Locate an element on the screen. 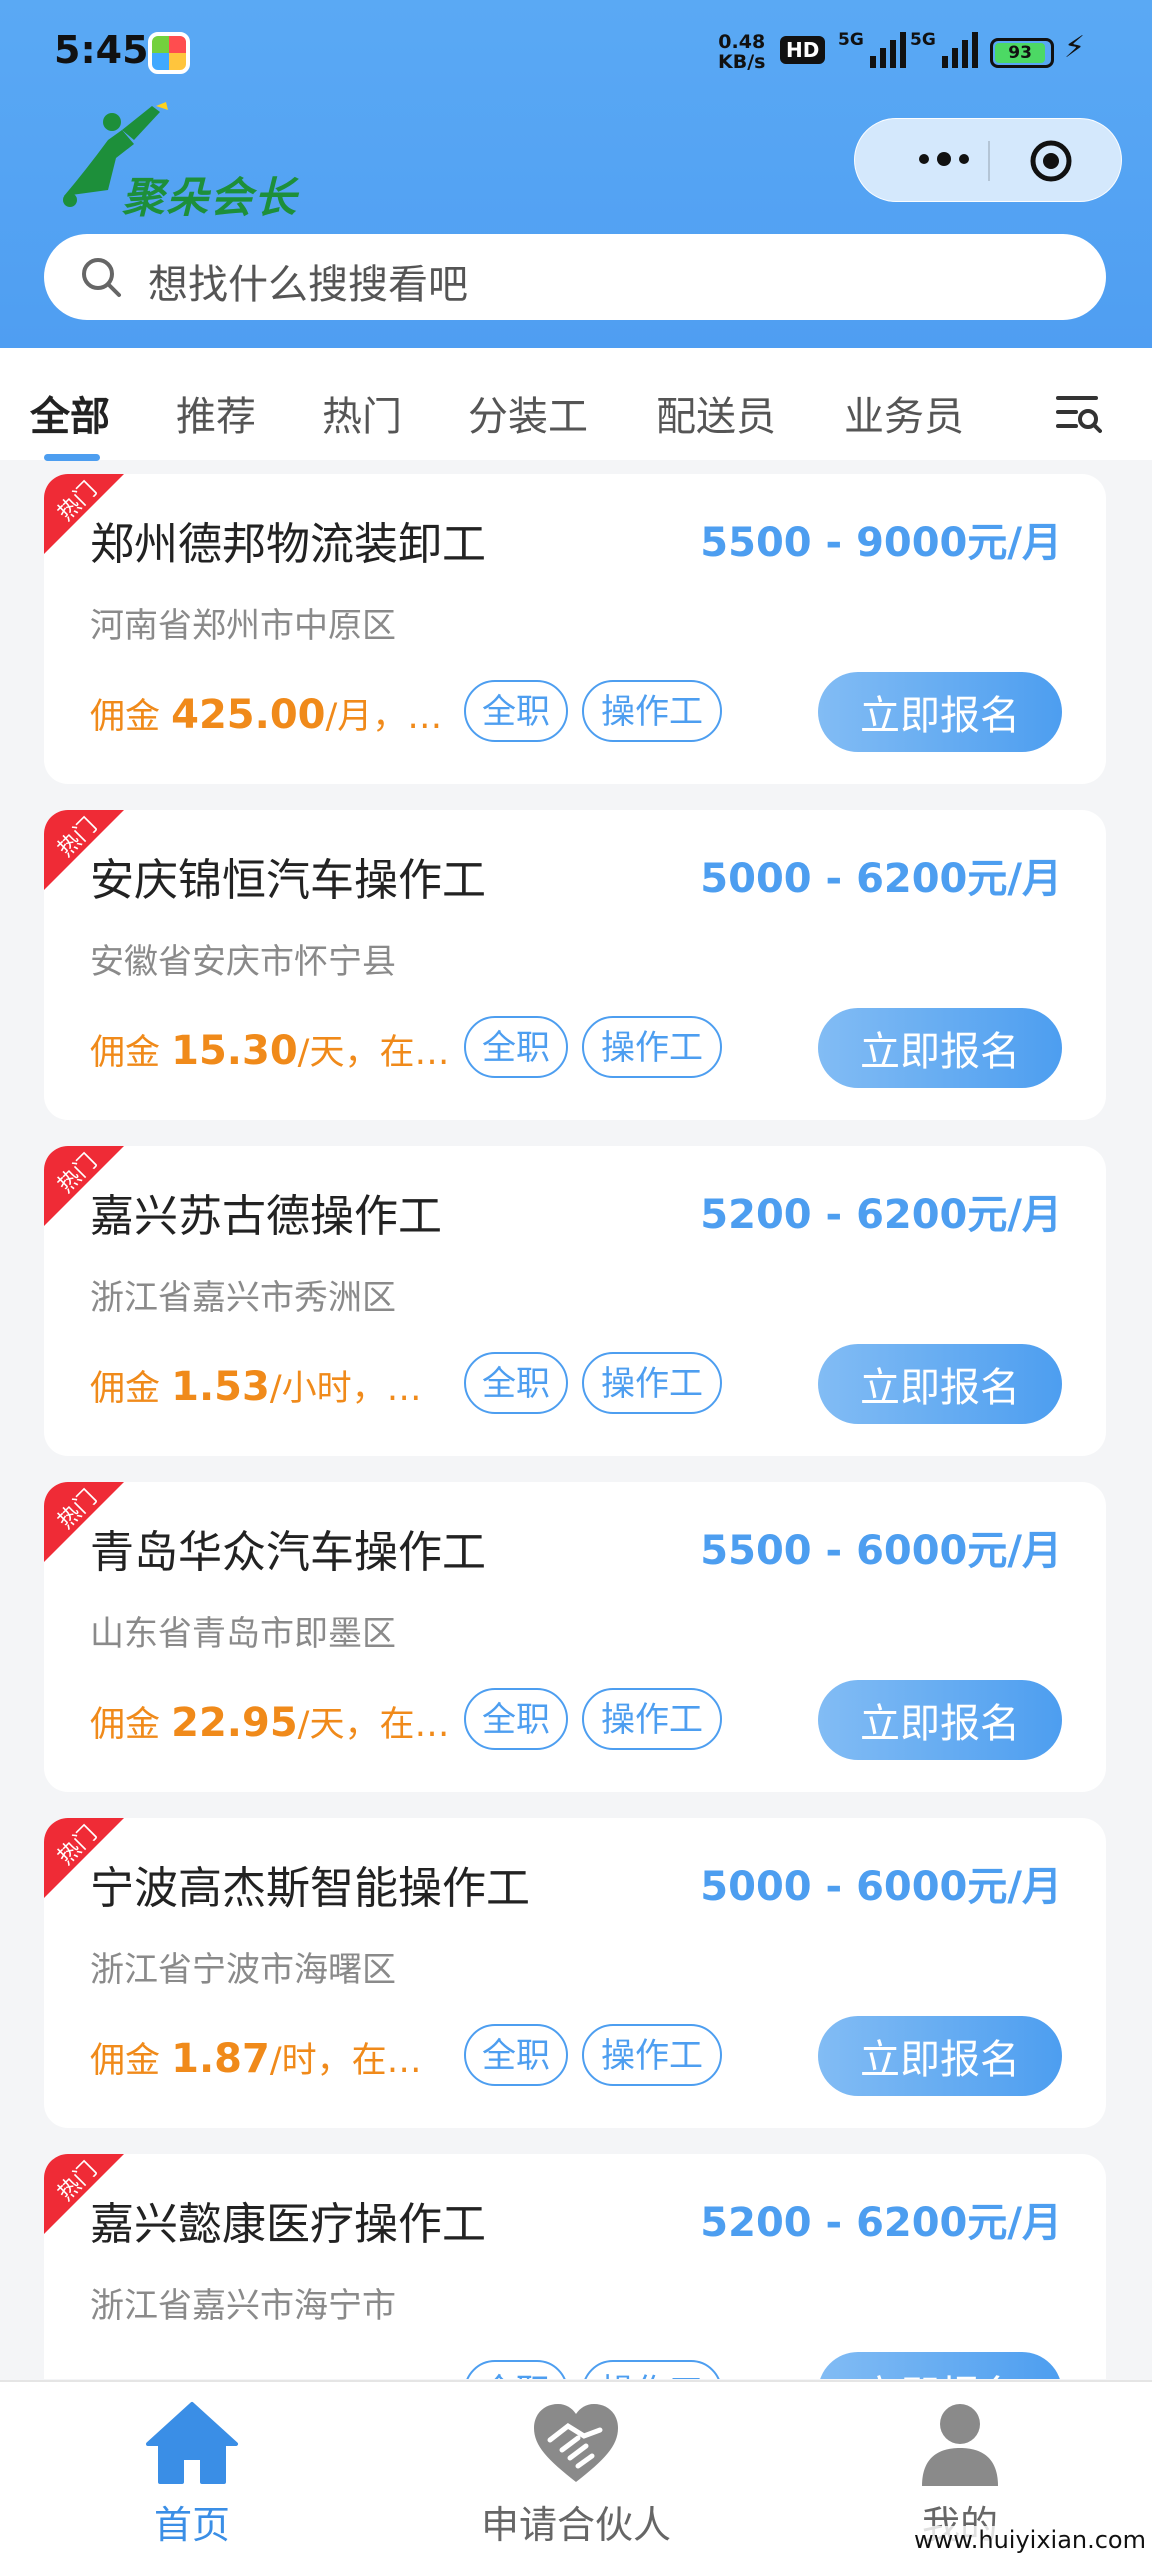  mini-program-capsule is located at coordinates (988, 160).